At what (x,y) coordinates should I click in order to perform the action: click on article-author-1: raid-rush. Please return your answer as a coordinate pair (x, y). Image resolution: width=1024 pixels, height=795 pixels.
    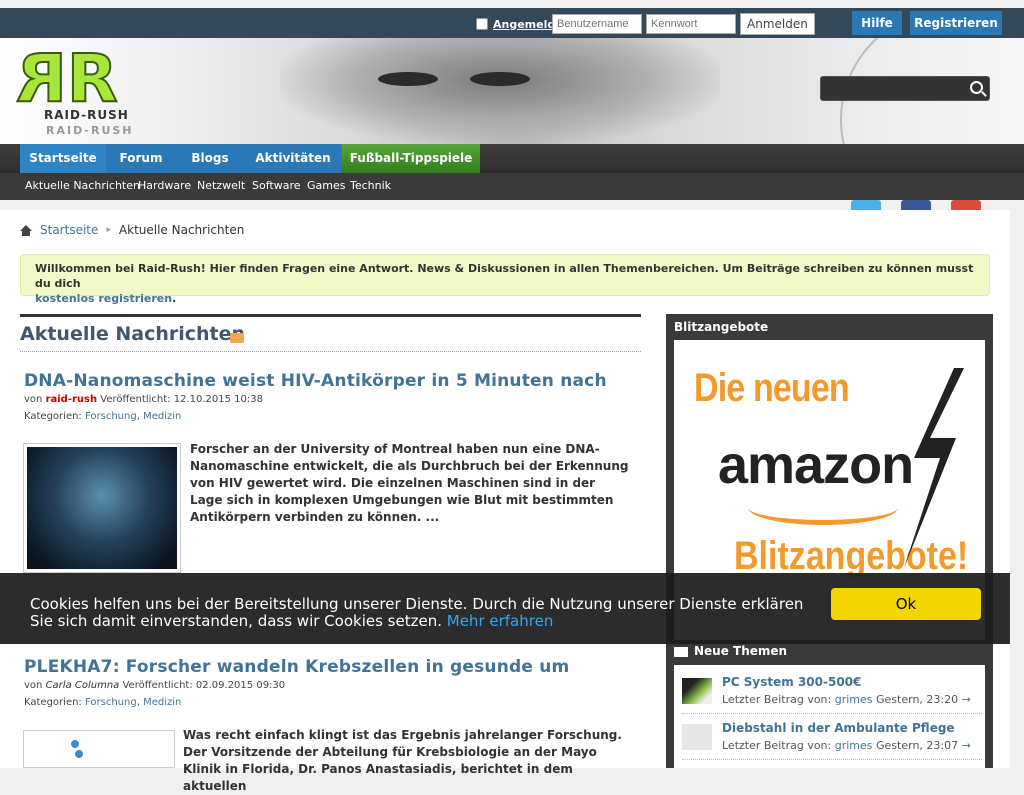
    Looking at the image, I should click on (72, 399).